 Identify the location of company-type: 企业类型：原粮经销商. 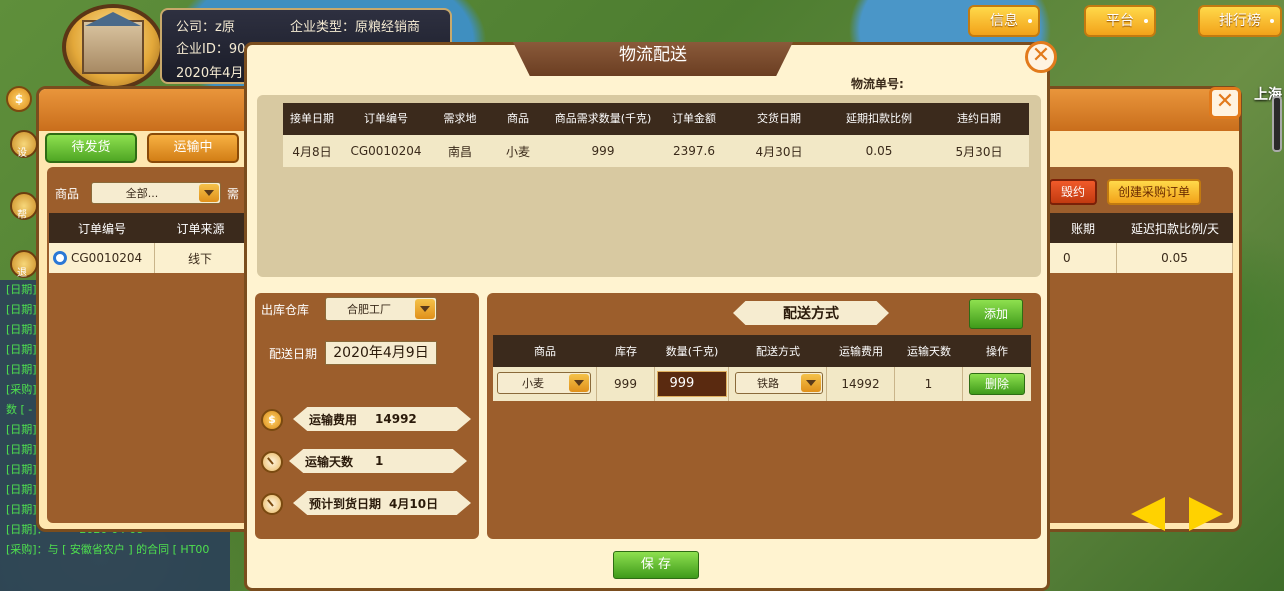
(355, 27).